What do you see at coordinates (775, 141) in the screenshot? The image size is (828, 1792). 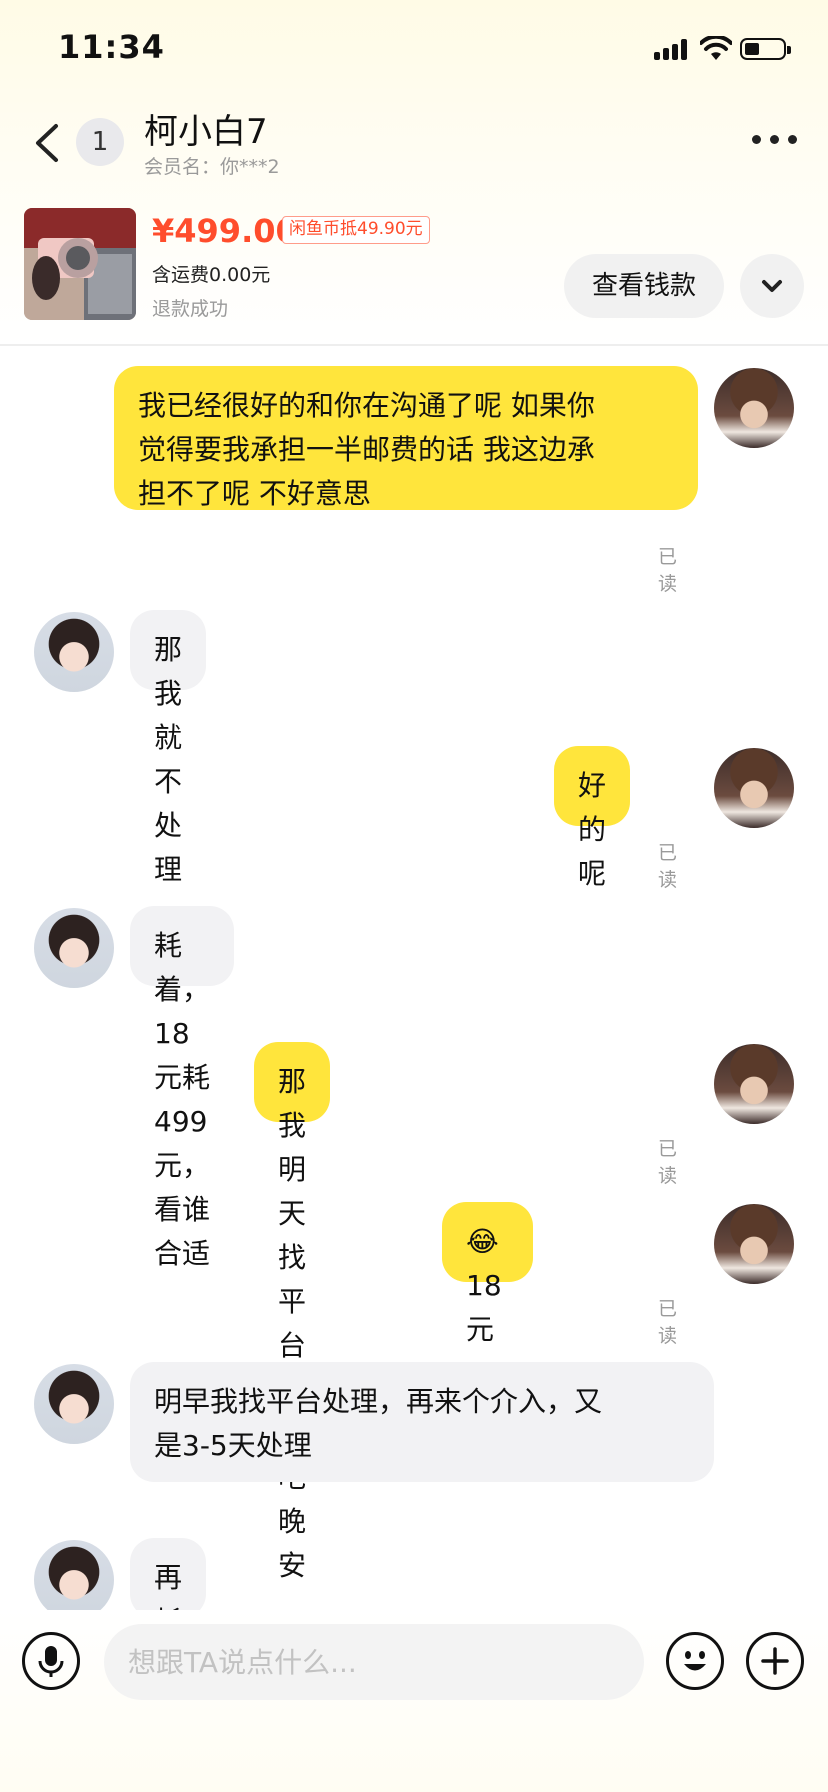 I see `more-dots-icon` at bounding box center [775, 141].